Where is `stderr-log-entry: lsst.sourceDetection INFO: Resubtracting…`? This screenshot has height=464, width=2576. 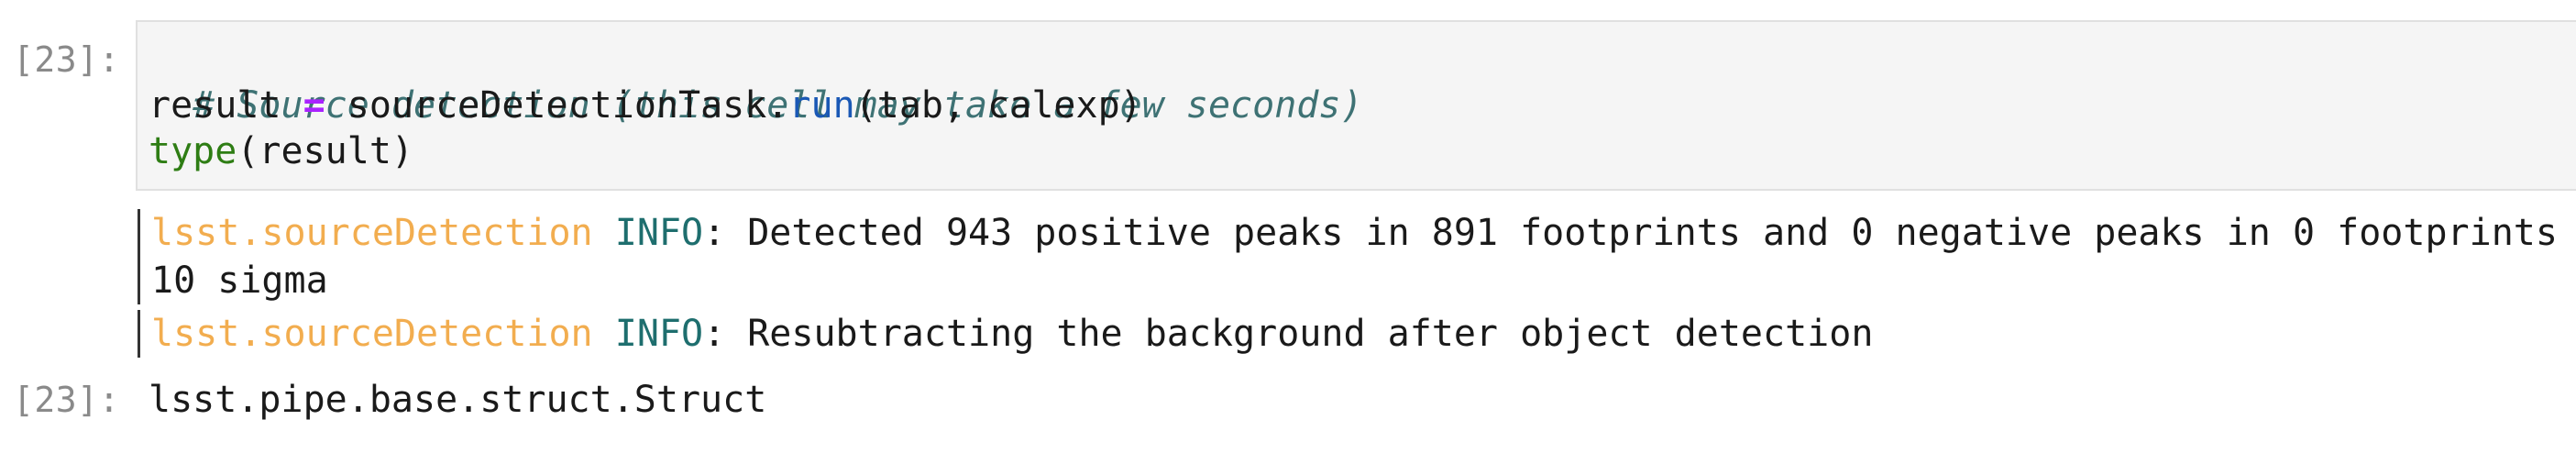
stderr-log-entry: lsst.sourceDetection INFO: Resubtracting… is located at coordinates (1006, 334).